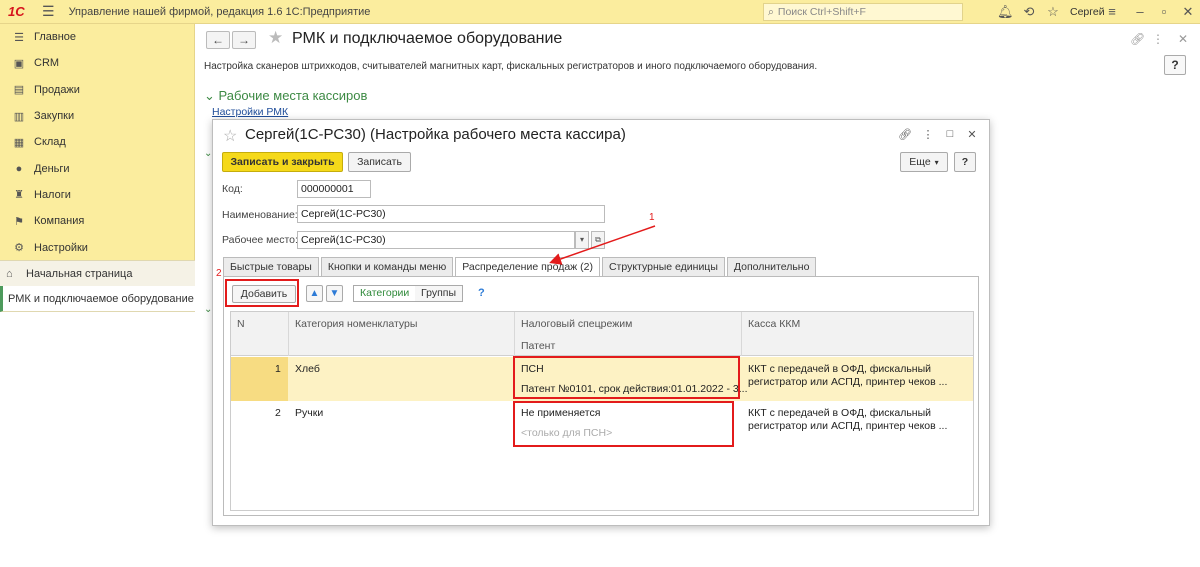 This screenshot has width=1200, height=567. I want to click on move-down-button: ▼, so click(334, 293).